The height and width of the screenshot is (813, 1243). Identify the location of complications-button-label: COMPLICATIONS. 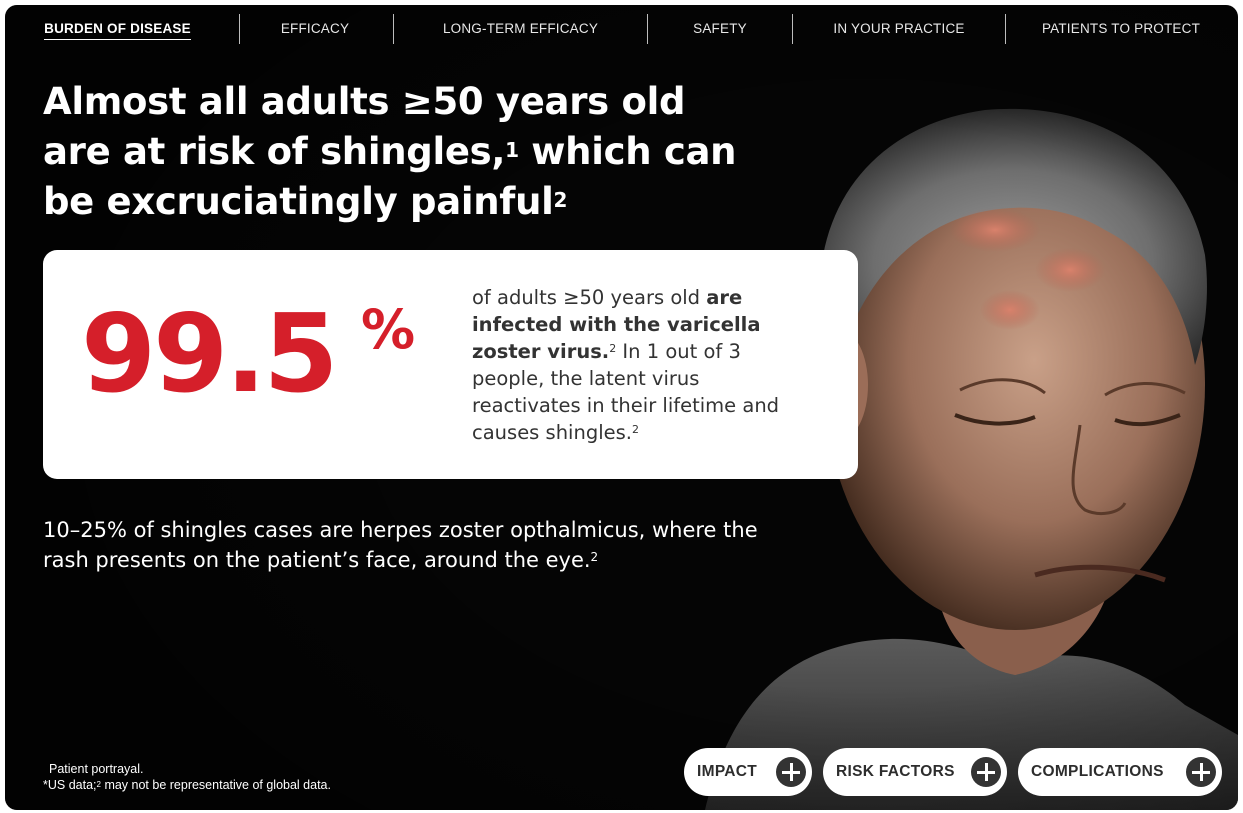
(1097, 771).